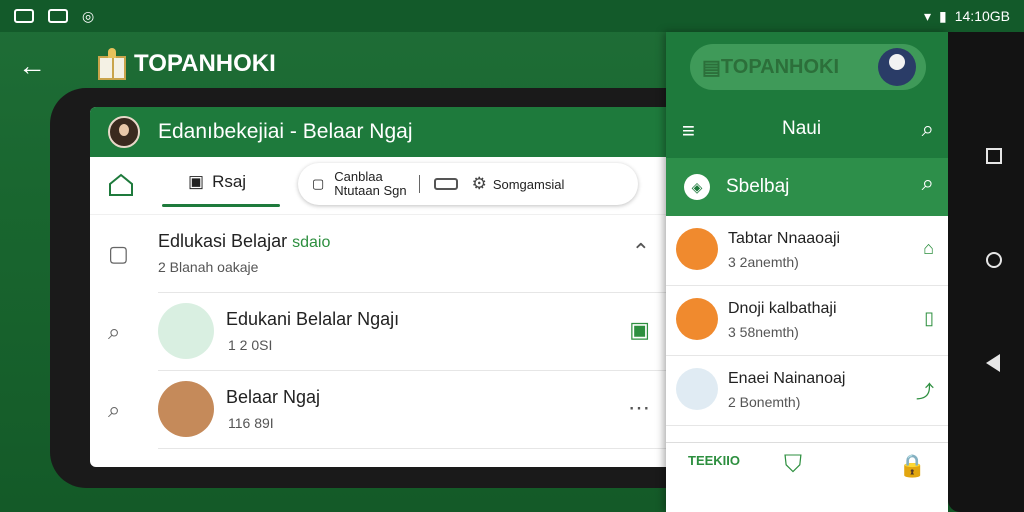 The height and width of the screenshot is (512, 1024). Describe the element at coordinates (928, 248) in the screenshot. I see `home-icon: ⌂` at that location.